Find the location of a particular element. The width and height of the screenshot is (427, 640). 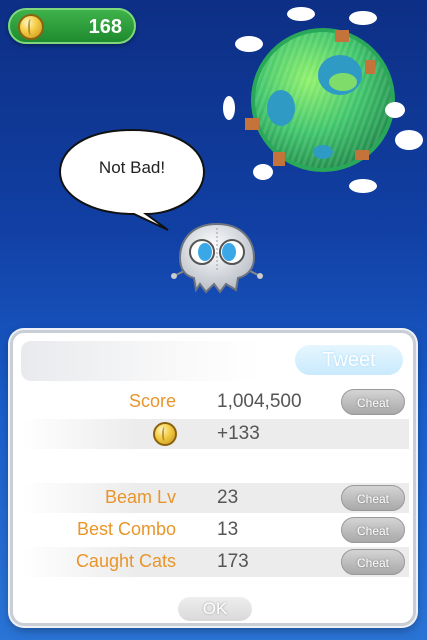

coin-count: 168 is located at coordinates (105, 27).